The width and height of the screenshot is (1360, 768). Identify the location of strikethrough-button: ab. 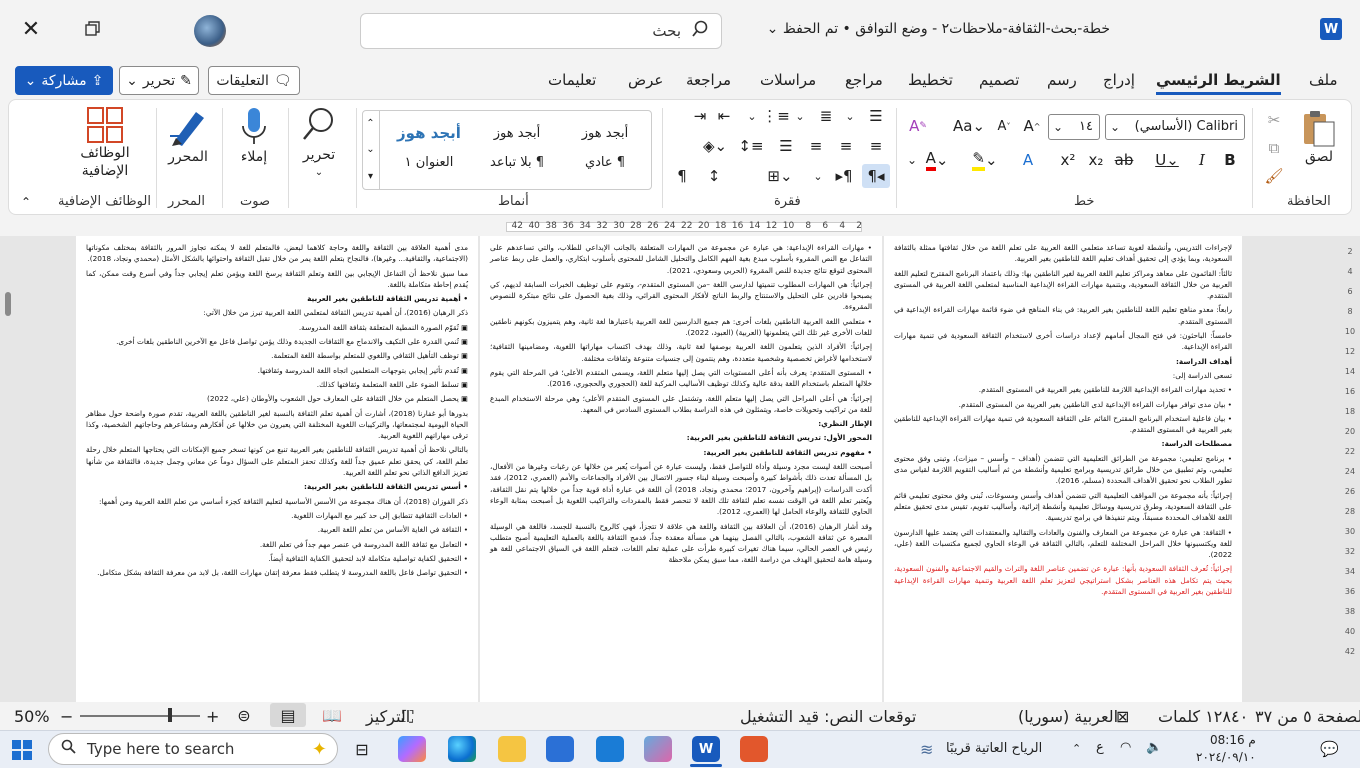
(1124, 160).